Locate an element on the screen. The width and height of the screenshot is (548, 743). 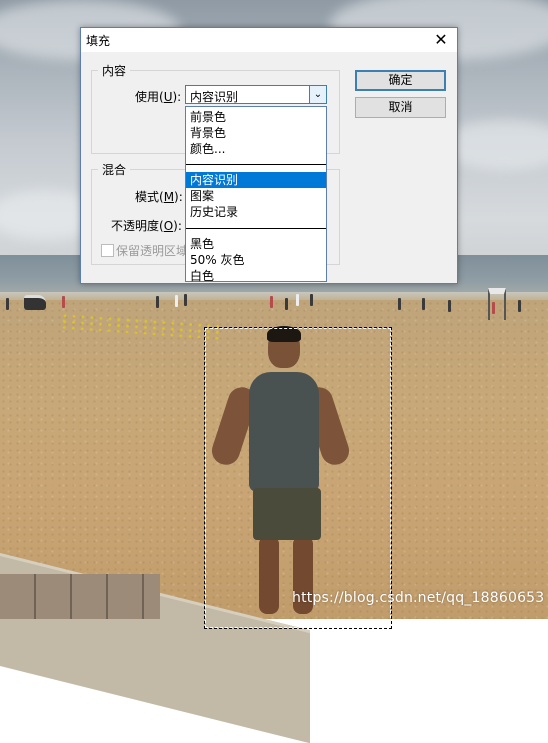
jet-ski is located at coordinates (35, 302).